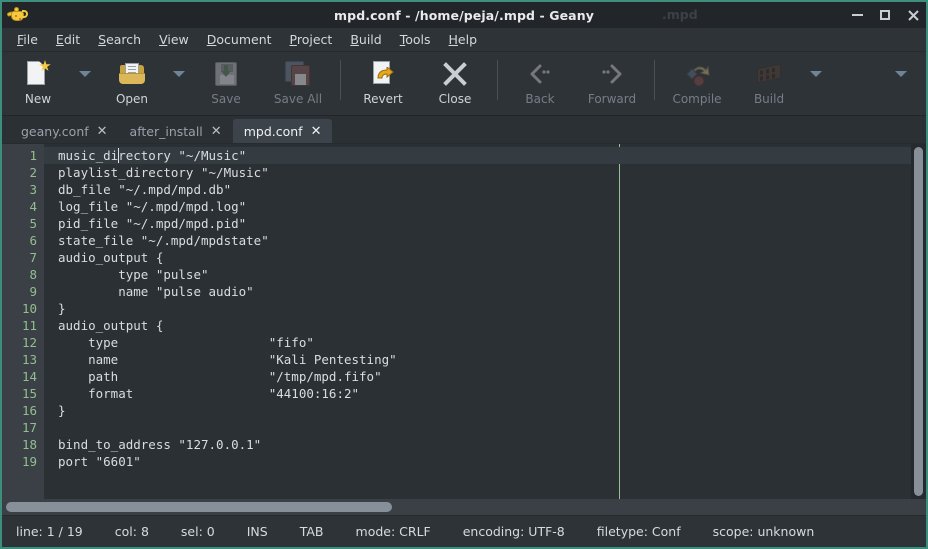 Image resolution: width=928 pixels, height=549 pixels. Describe the element at coordinates (763, 531) in the screenshot. I see `status-scope: scope: unknown` at that location.